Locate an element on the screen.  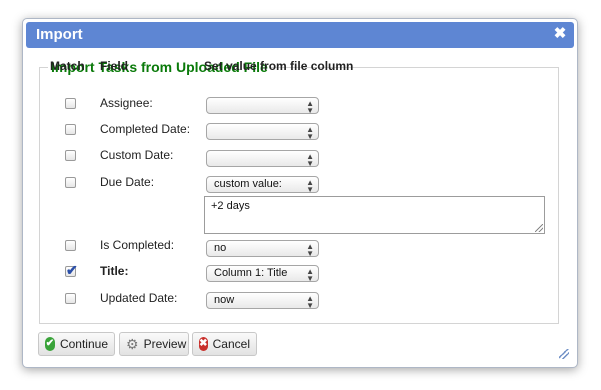
cancel-x-icon: ✖ is located at coordinates (203, 344).